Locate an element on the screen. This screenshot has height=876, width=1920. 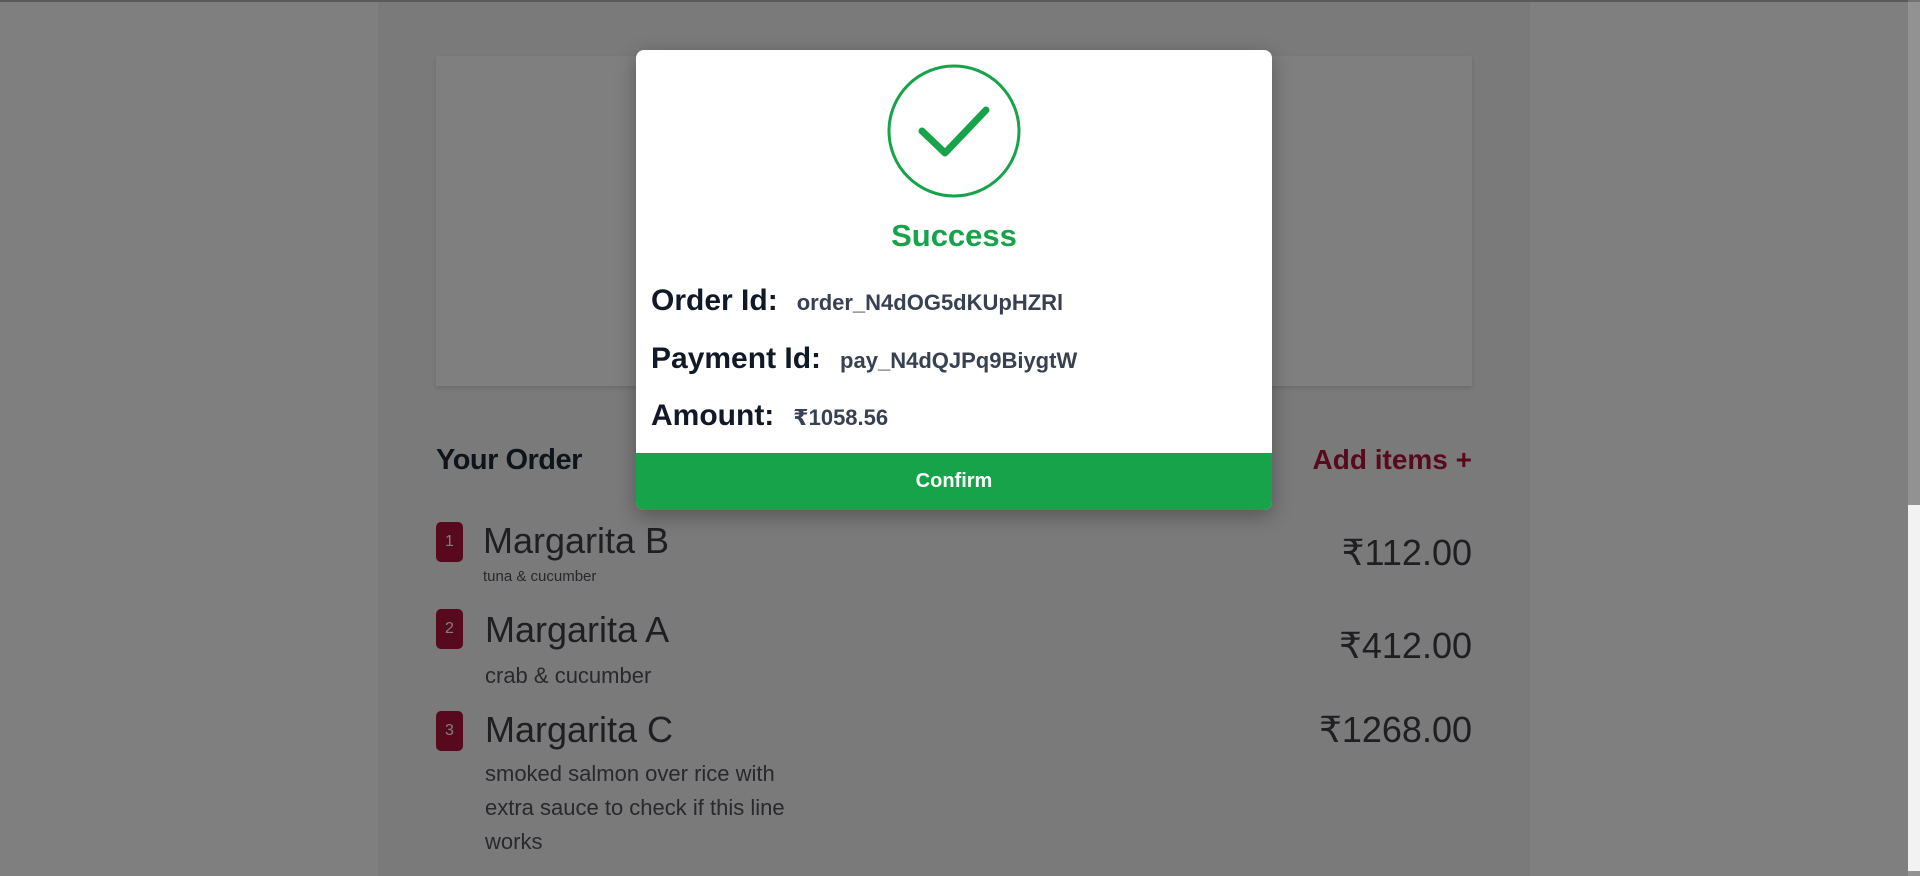
scrollbar-track is located at coordinates (1914, 438).